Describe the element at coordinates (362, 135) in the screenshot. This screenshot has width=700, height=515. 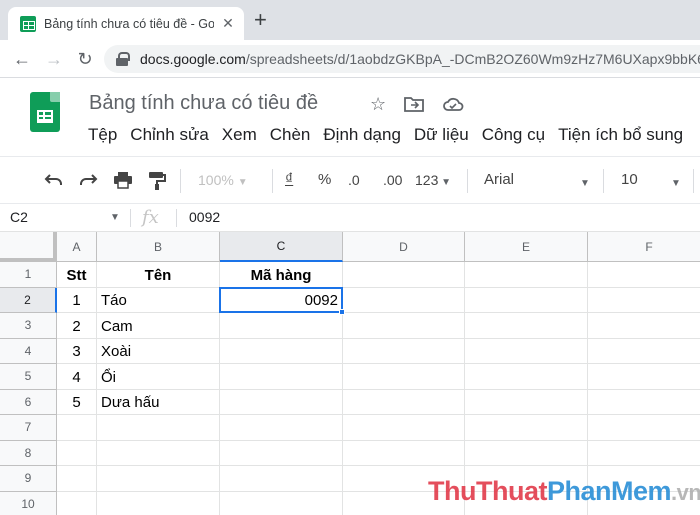
I see `menu-format: Định dạng` at that location.